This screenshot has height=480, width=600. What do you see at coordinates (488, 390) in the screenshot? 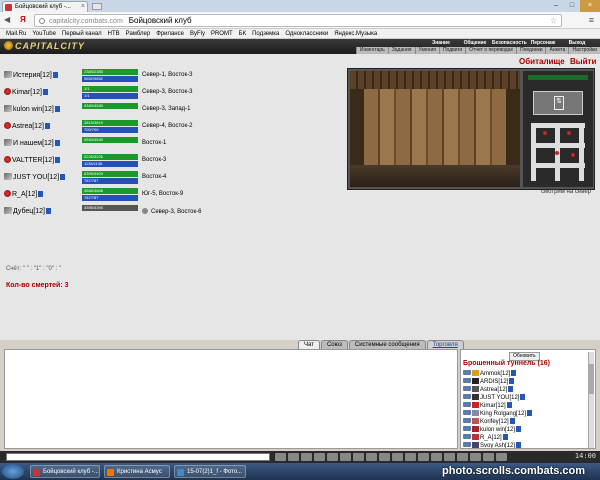
I see `online-user-name: Astrea` at bounding box center [488, 390].